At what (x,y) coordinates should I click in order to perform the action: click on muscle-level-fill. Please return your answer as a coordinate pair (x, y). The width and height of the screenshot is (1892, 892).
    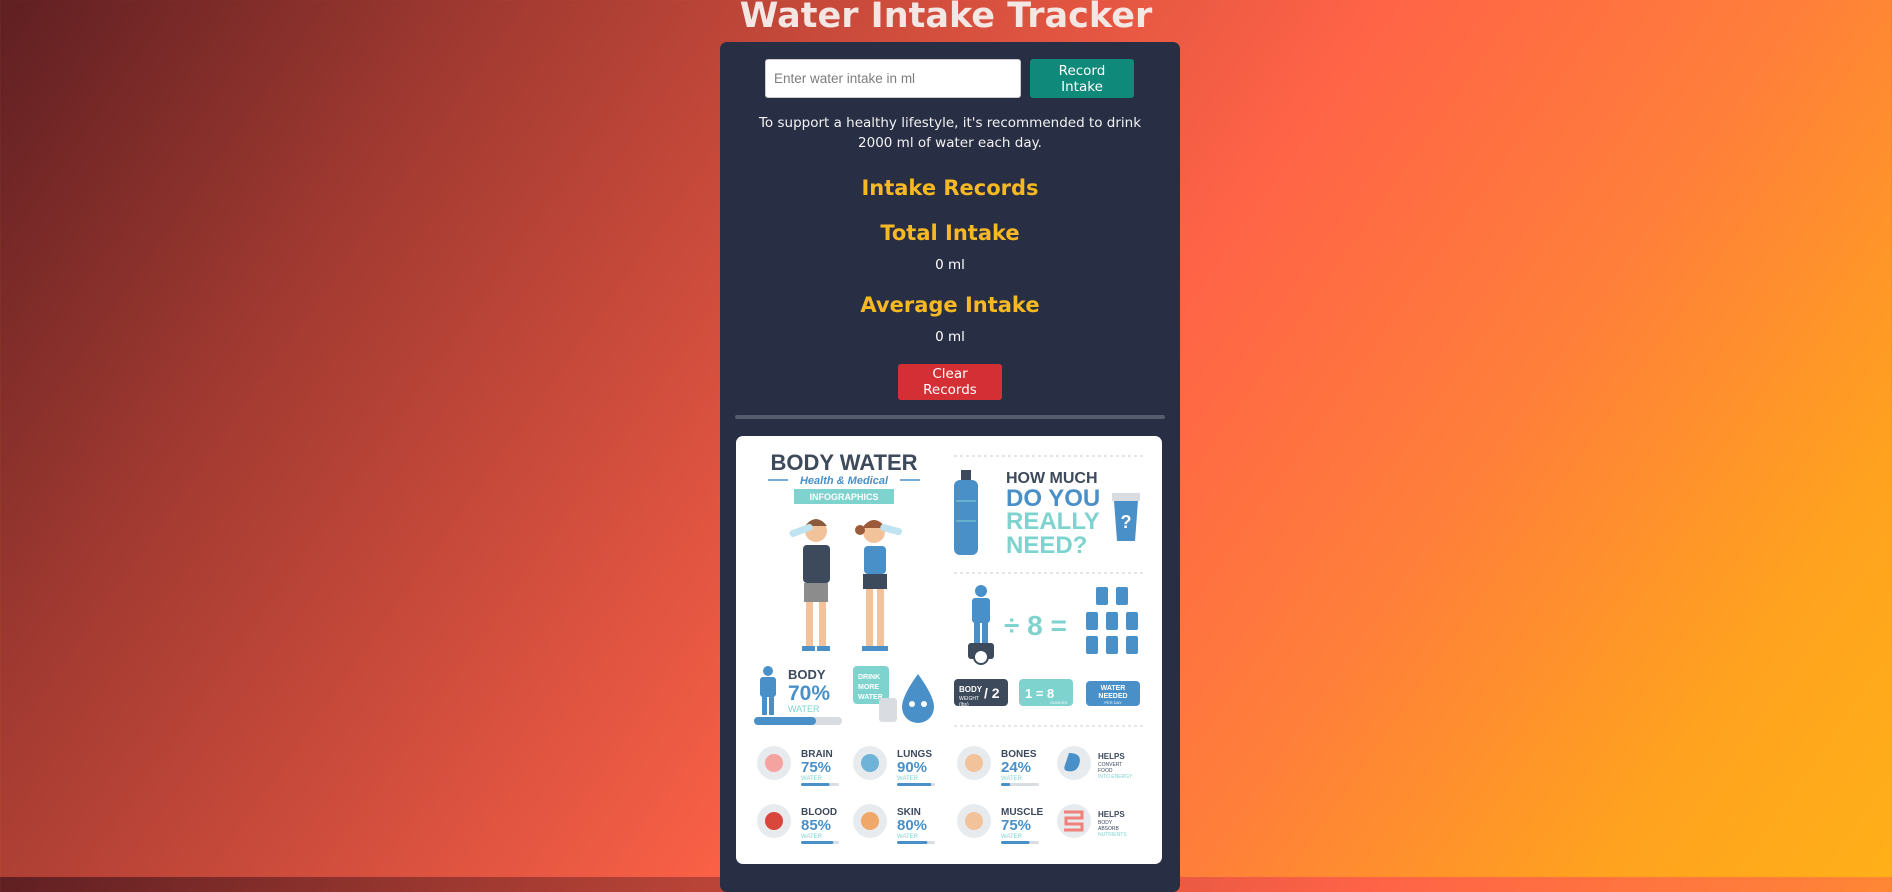
    Looking at the image, I should click on (1015, 842).